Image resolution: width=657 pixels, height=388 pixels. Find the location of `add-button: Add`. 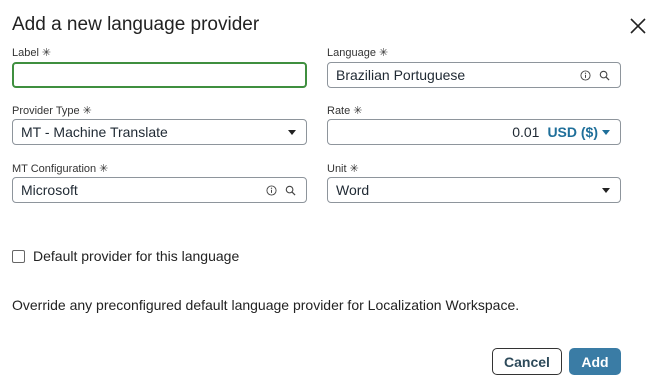

add-button: Add is located at coordinates (595, 361).